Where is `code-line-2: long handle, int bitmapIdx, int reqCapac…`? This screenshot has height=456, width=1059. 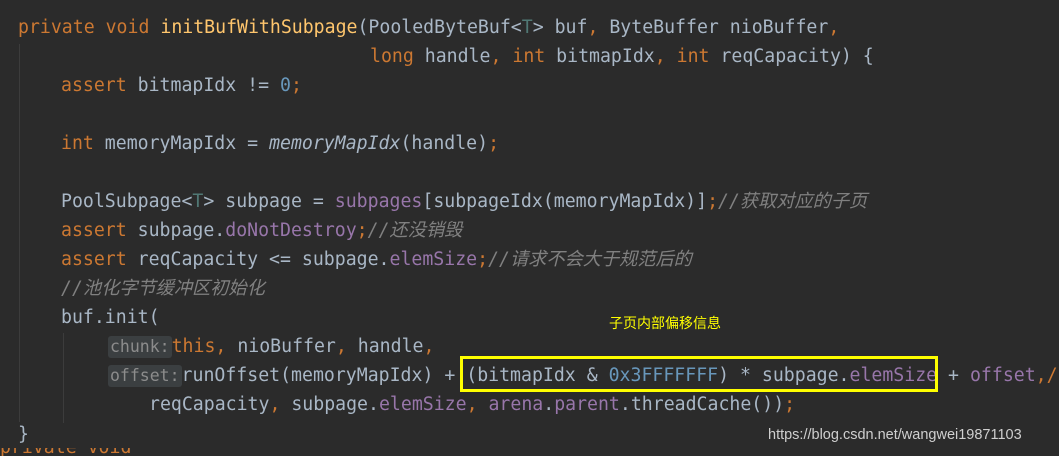
code-line-2: long handle, int bitmapIdx, int reqCapac… is located at coordinates (622, 56).